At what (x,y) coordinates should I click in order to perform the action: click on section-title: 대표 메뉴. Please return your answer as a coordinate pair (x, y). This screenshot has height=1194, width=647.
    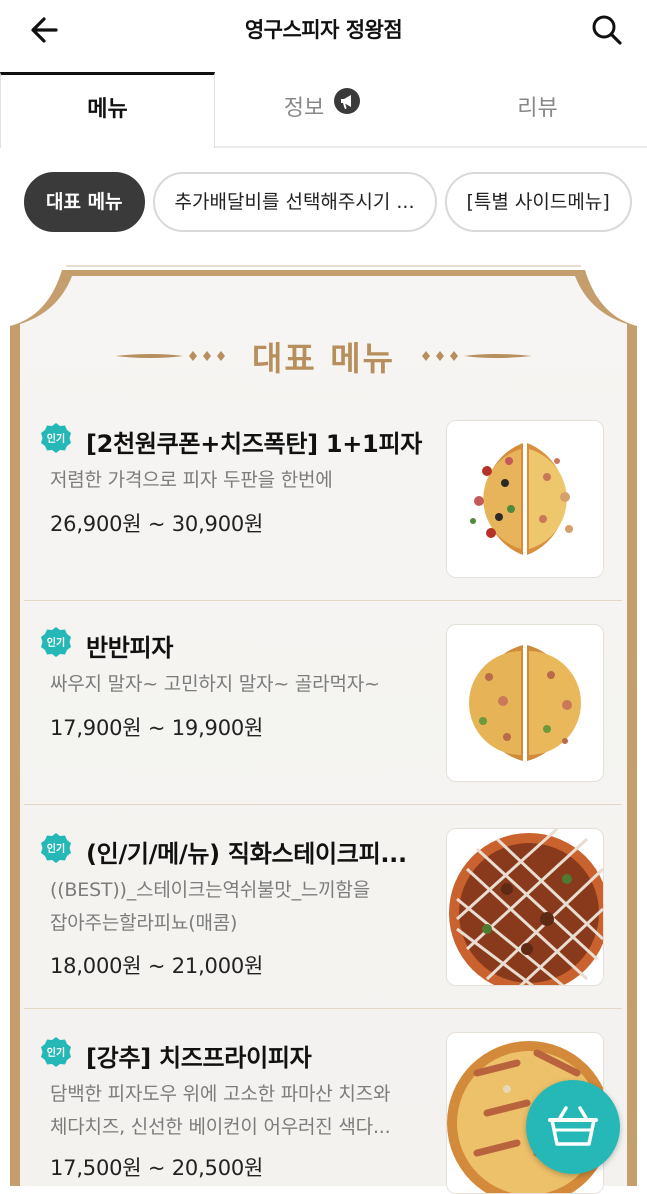
    Looking at the image, I should click on (323, 358).